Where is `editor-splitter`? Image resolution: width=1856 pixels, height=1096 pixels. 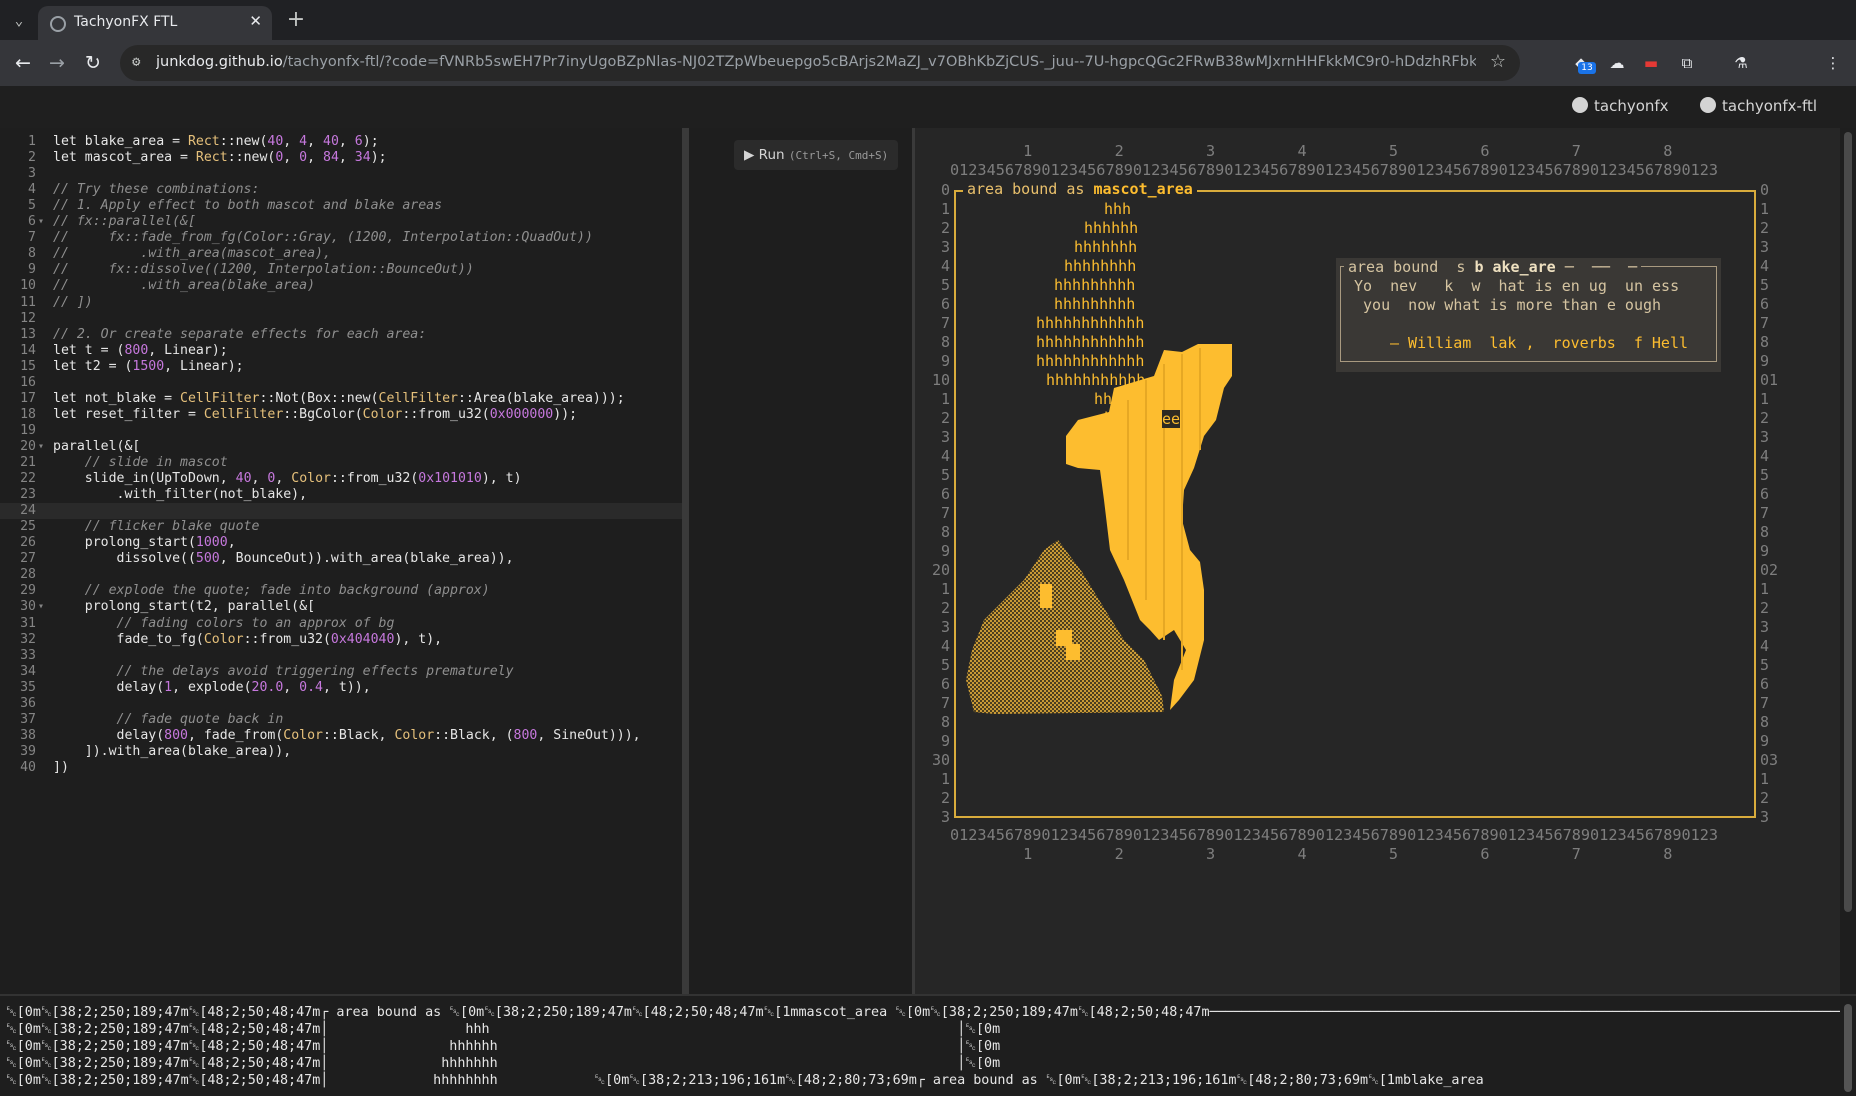
editor-splitter is located at coordinates (685, 561).